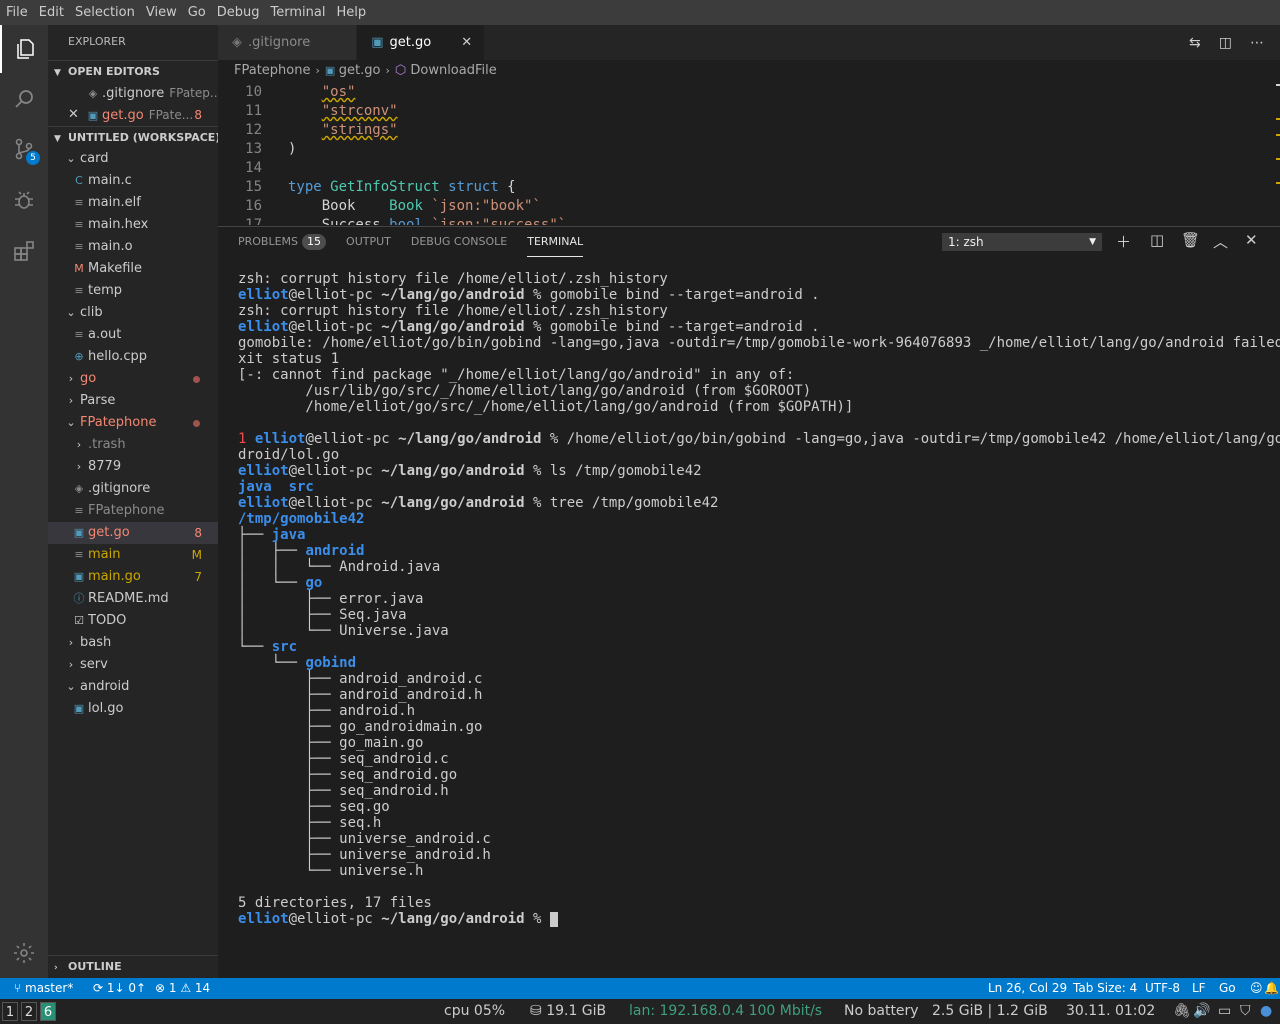 The image size is (1280, 1024). I want to click on menu-selection: Selection, so click(105, 12).